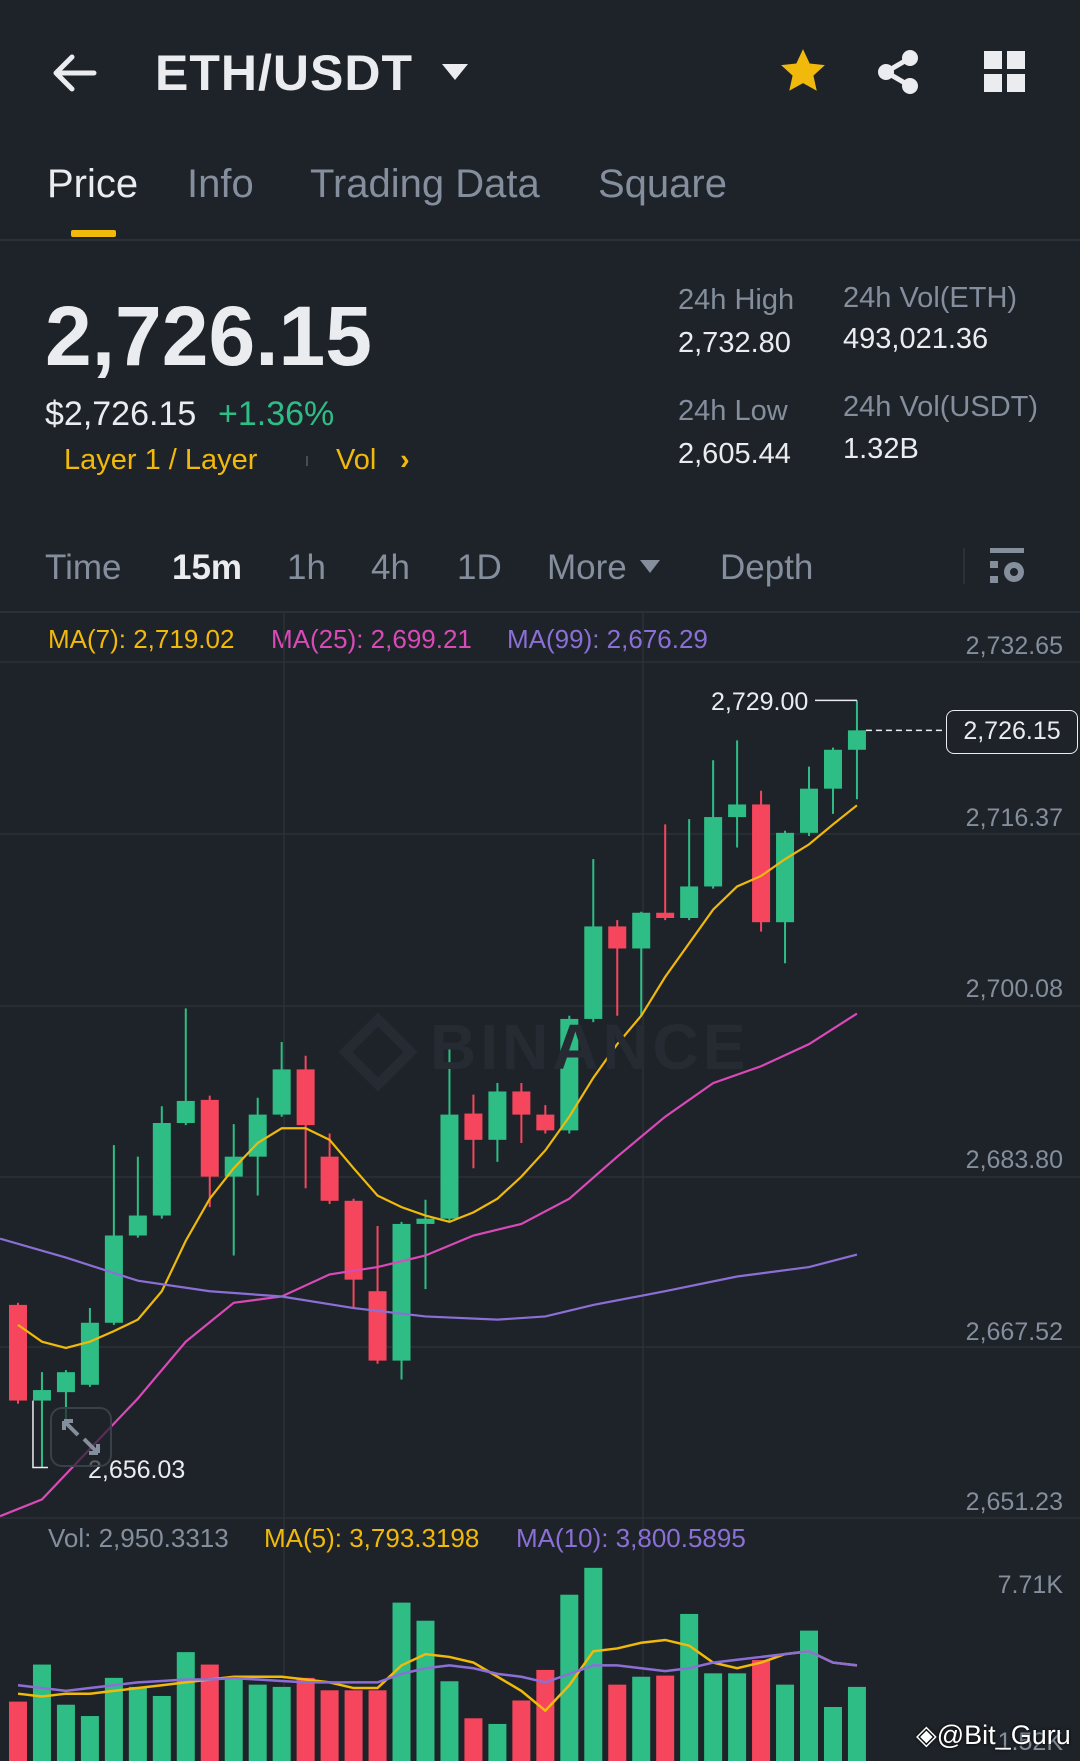 The height and width of the screenshot is (1761, 1080). What do you see at coordinates (1014, 989) in the screenshot?
I see `price-tick: 2,700.08` at bounding box center [1014, 989].